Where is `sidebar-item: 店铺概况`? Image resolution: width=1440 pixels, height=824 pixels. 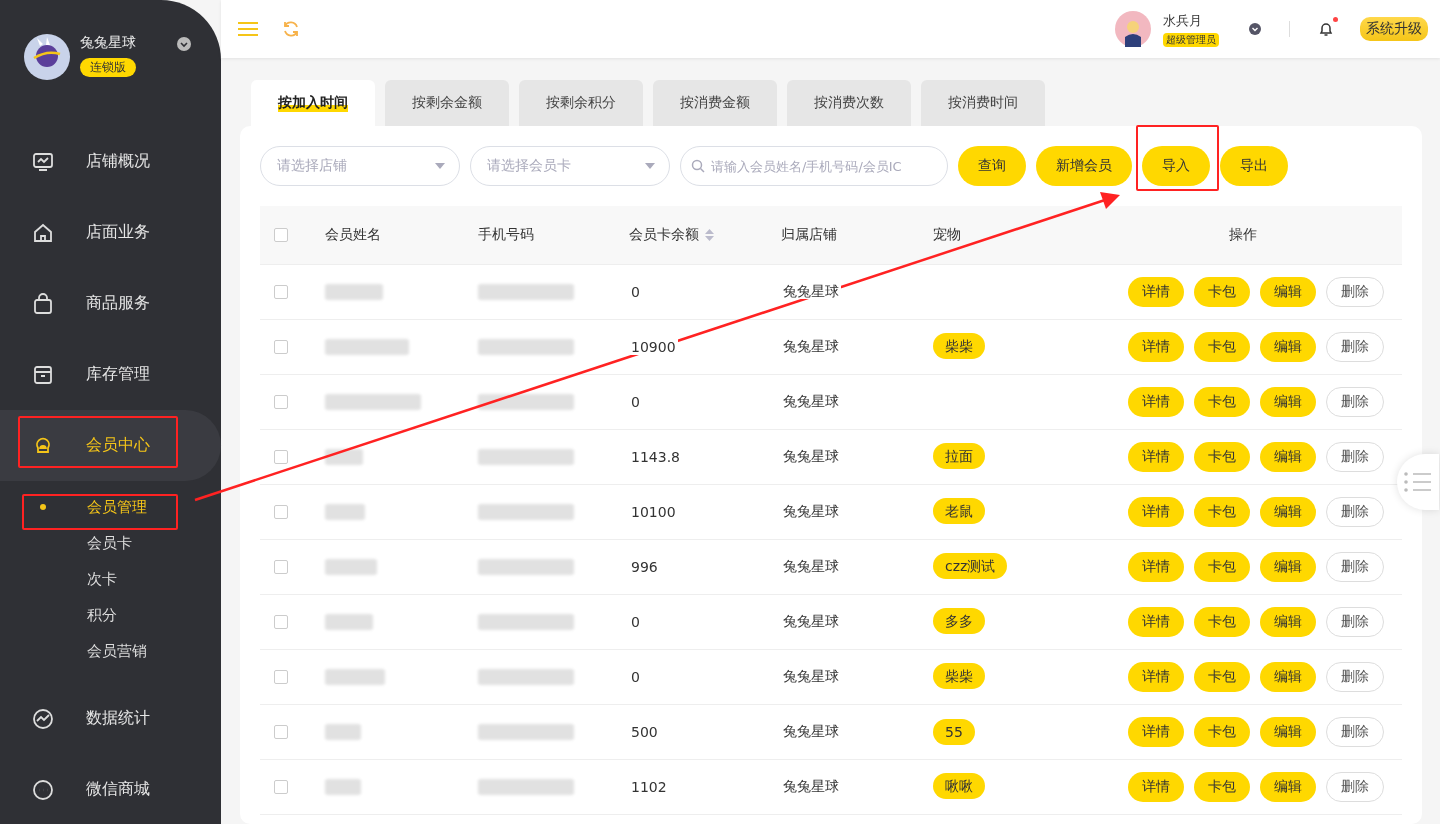
sidebar-item: 店铺概况 is located at coordinates (110, 161).